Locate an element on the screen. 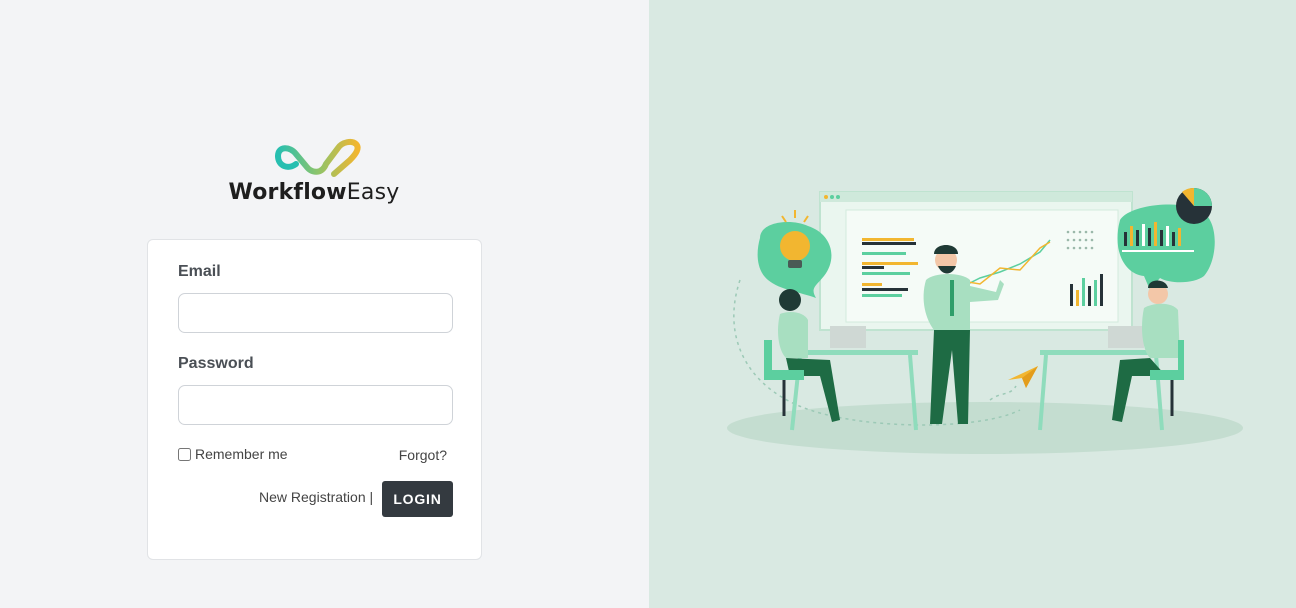  brand-name-part1: Workflow is located at coordinates (287, 192).